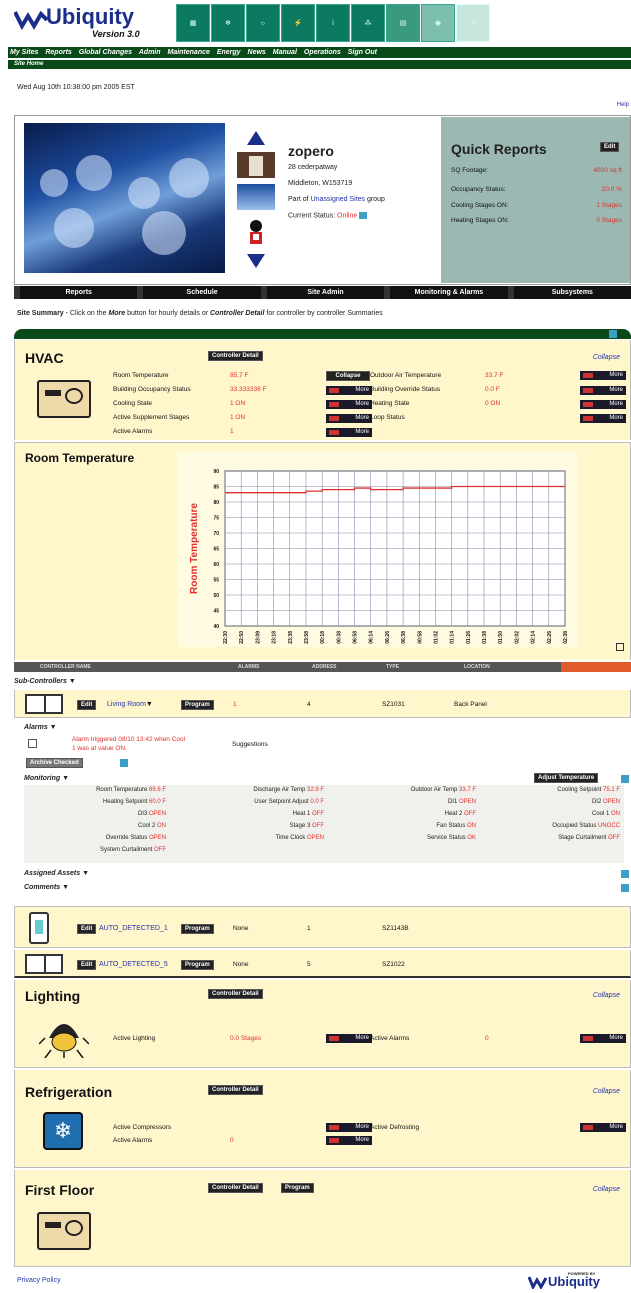 The height and width of the screenshot is (1293, 631). Describe the element at coordinates (338, 199) in the screenshot. I see `unassigned-sites-link: Unassigned Sites` at that location.